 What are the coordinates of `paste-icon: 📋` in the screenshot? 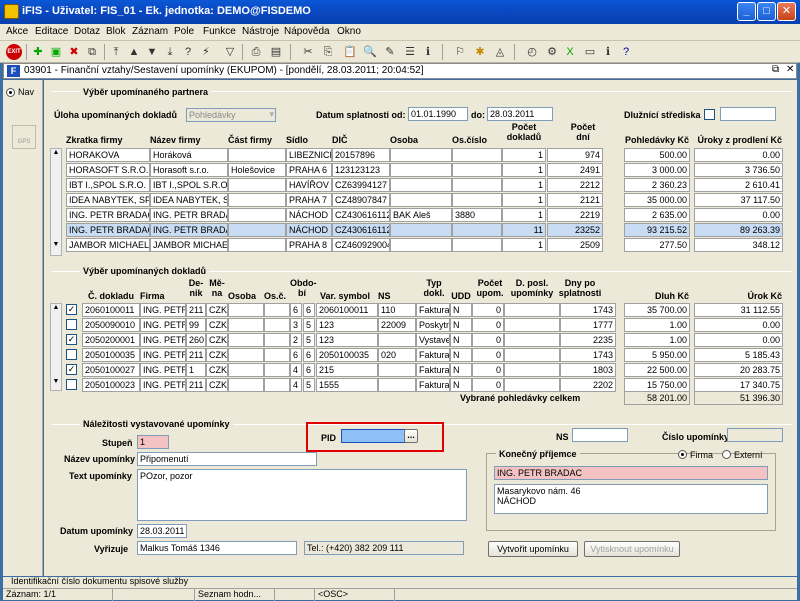 It's located at (350, 52).